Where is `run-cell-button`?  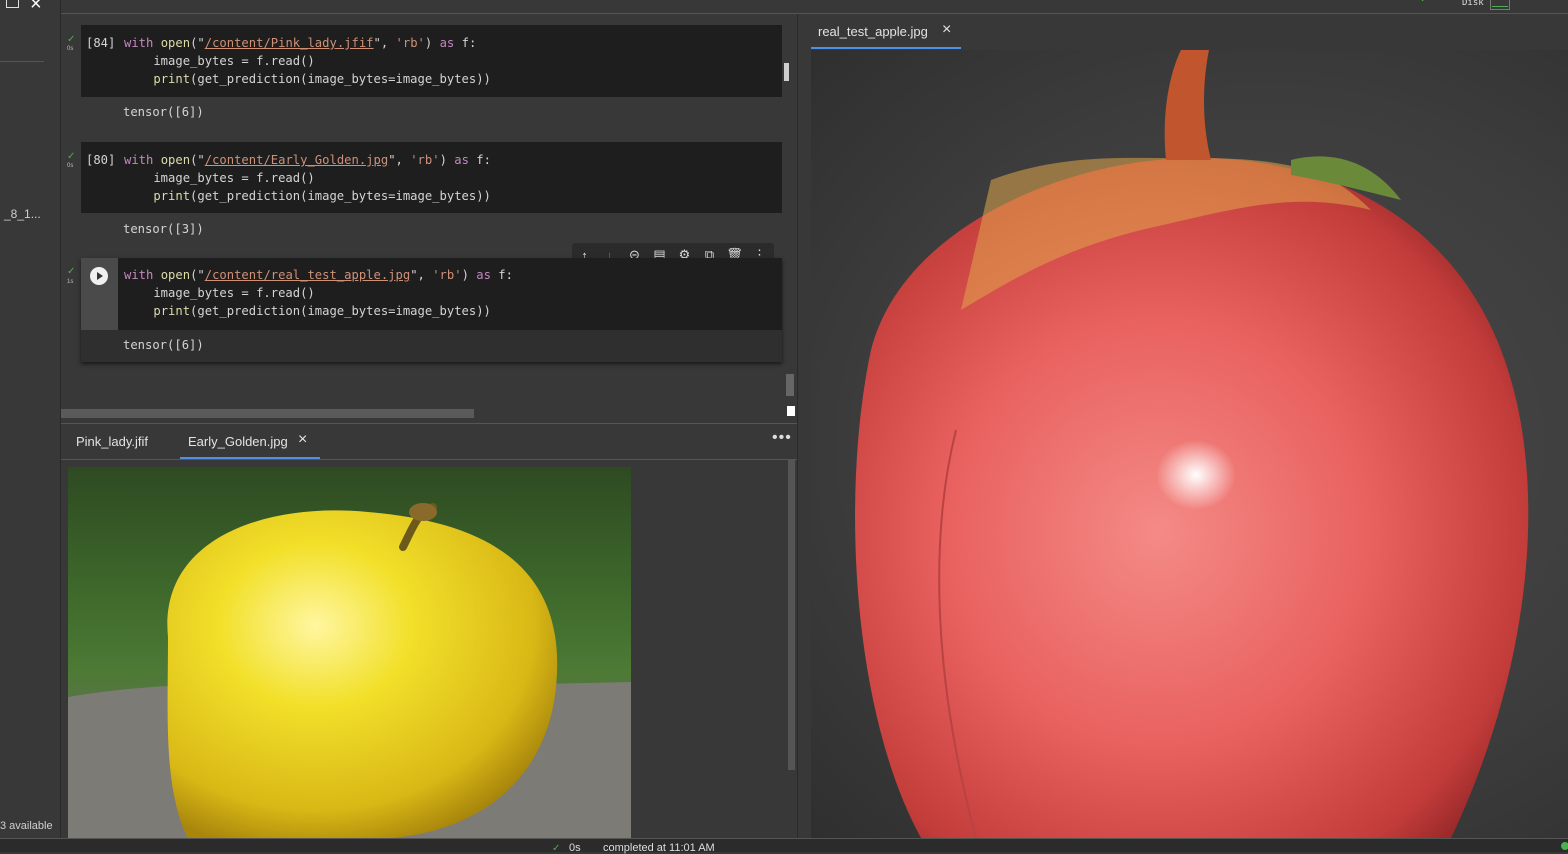 run-cell-button is located at coordinates (99, 276).